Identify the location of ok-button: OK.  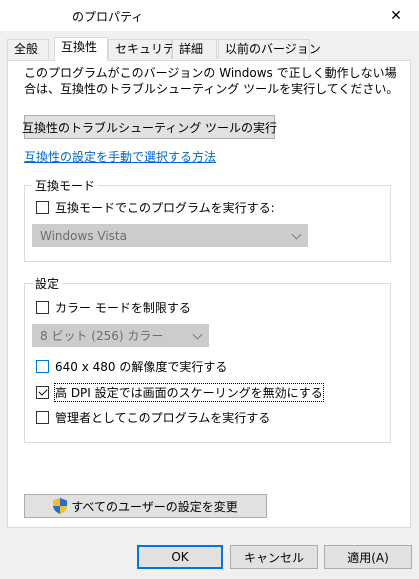
(180, 557).